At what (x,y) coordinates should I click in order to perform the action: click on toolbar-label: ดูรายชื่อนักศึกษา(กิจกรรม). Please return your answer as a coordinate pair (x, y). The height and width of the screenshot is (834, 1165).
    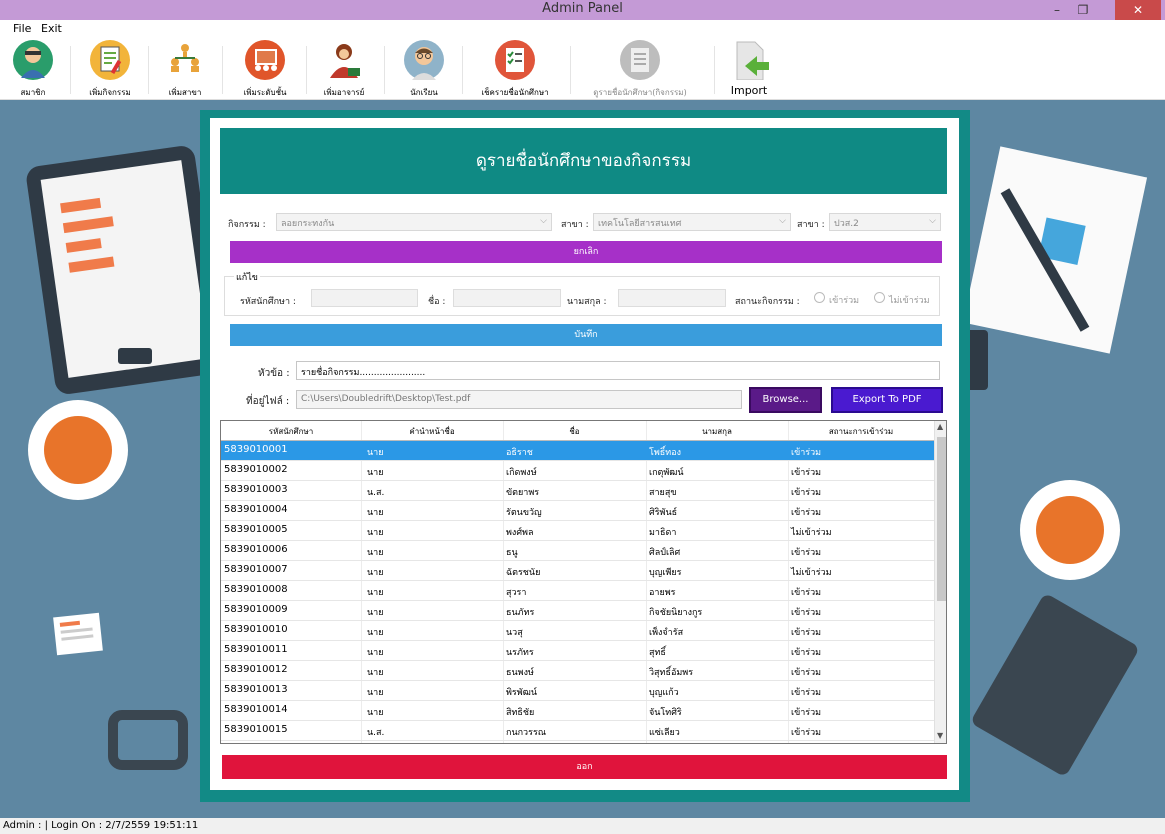
    Looking at the image, I should click on (640, 92).